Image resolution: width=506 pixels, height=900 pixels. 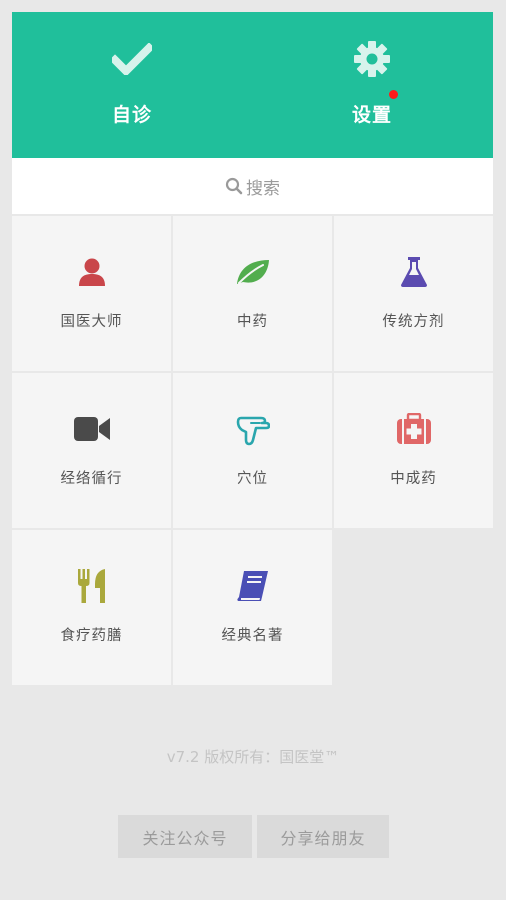 I want to click on grid-item-masters: 国医大师, so click(x=91, y=293).